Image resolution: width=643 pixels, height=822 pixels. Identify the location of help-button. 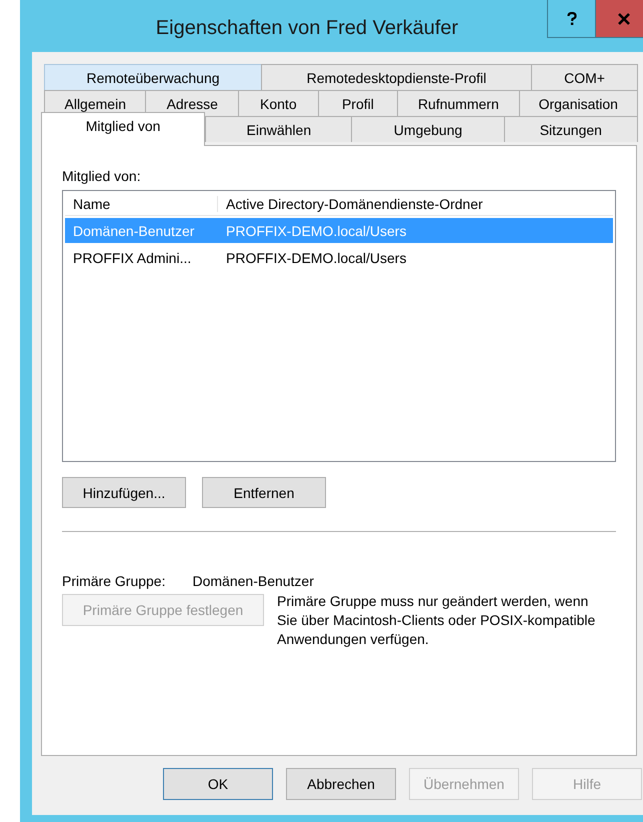
(571, 19).